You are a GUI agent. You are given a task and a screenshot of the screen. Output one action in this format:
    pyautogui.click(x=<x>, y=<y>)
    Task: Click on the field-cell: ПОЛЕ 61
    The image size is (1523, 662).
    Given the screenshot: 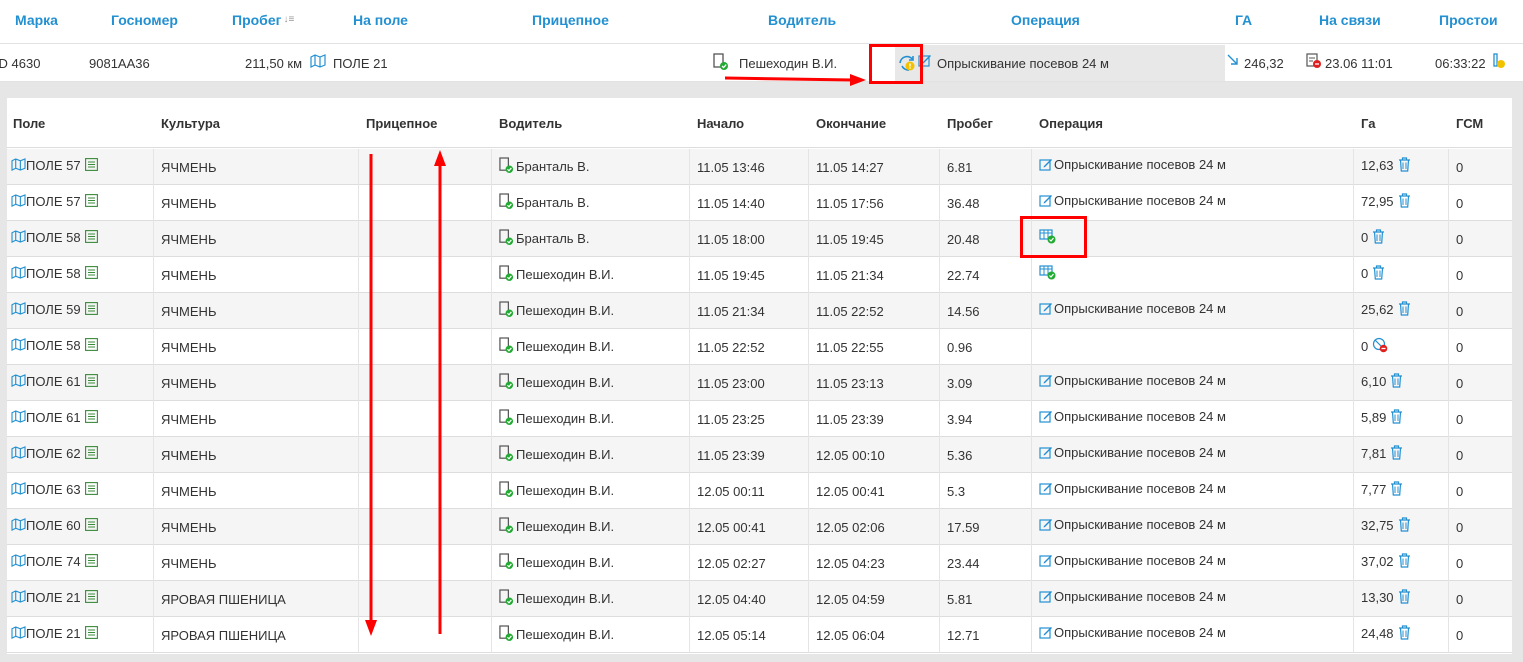 What is the action you would take?
    pyautogui.click(x=54, y=418)
    